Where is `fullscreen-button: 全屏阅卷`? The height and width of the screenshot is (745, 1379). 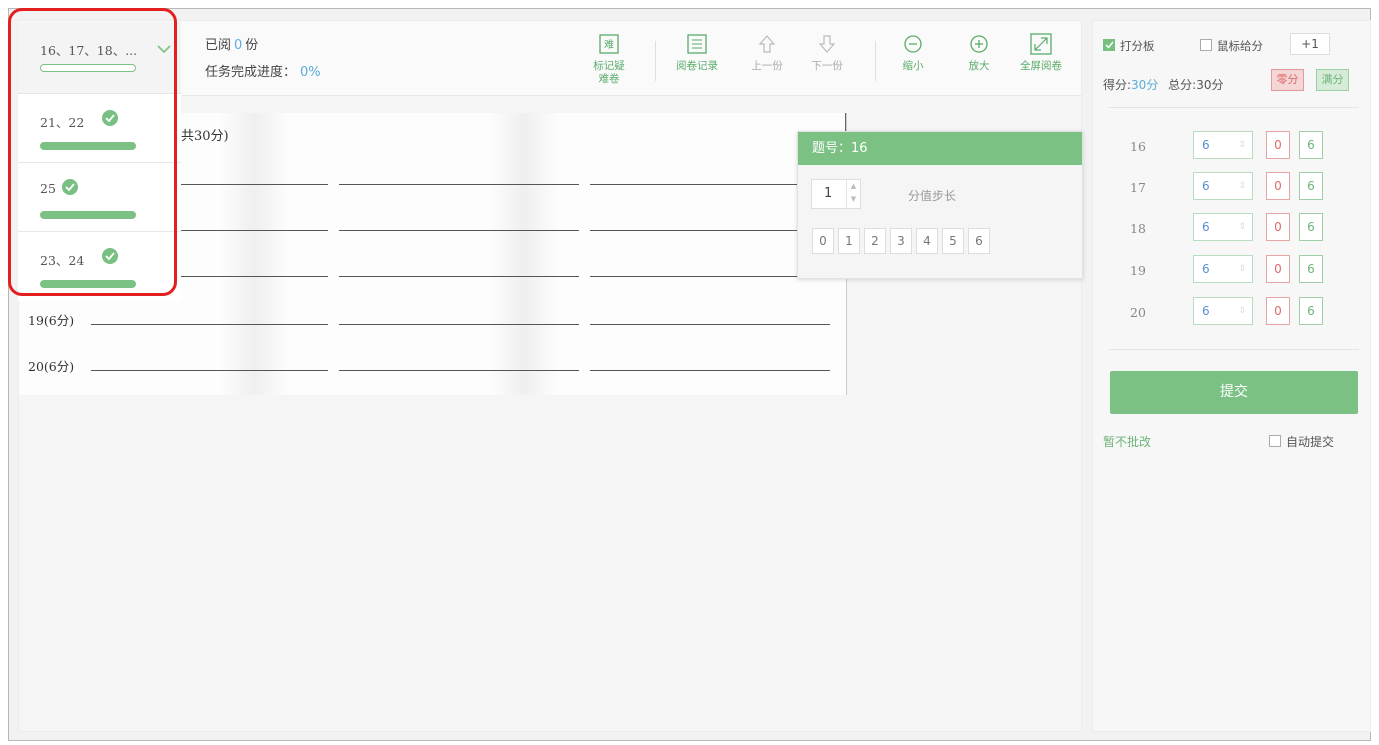 fullscreen-button: 全屏阅卷 is located at coordinates (1041, 53).